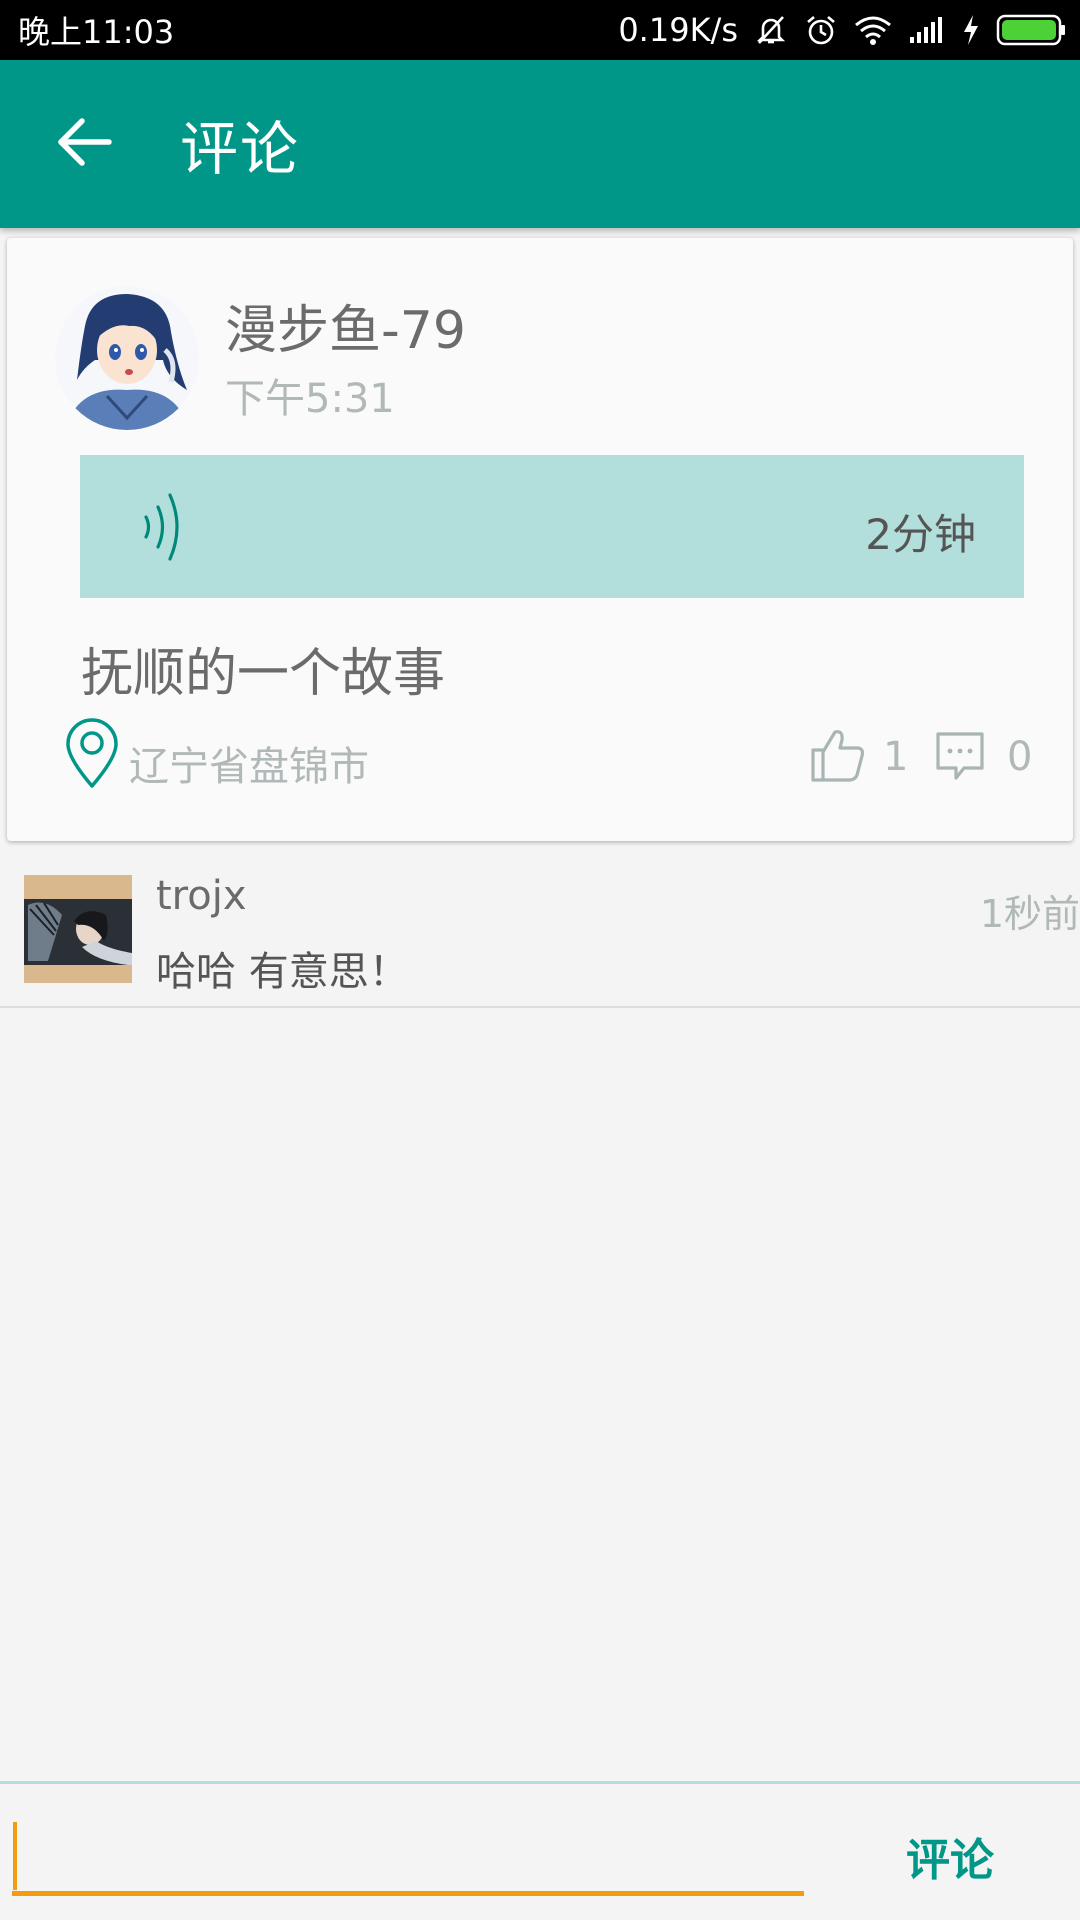 Image resolution: width=1080 pixels, height=1920 pixels. Describe the element at coordinates (78, 929) in the screenshot. I see `comment-avatar` at that location.